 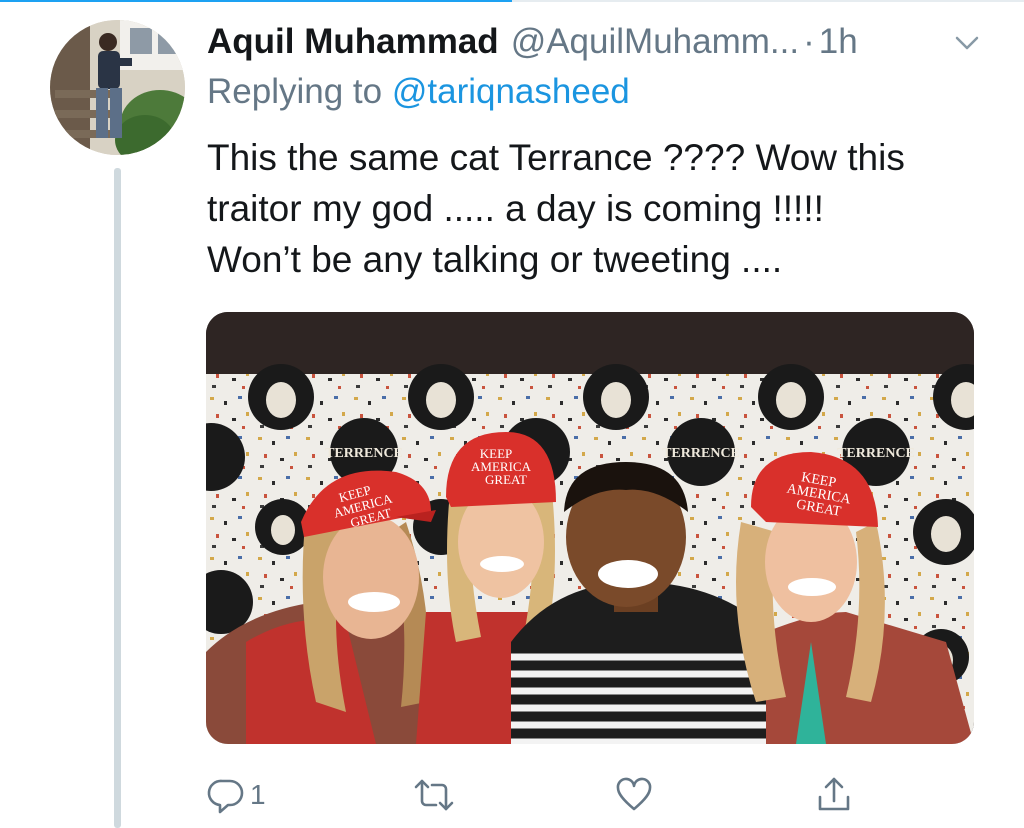 What do you see at coordinates (258, 794) in the screenshot?
I see `reply-count: 1` at bounding box center [258, 794].